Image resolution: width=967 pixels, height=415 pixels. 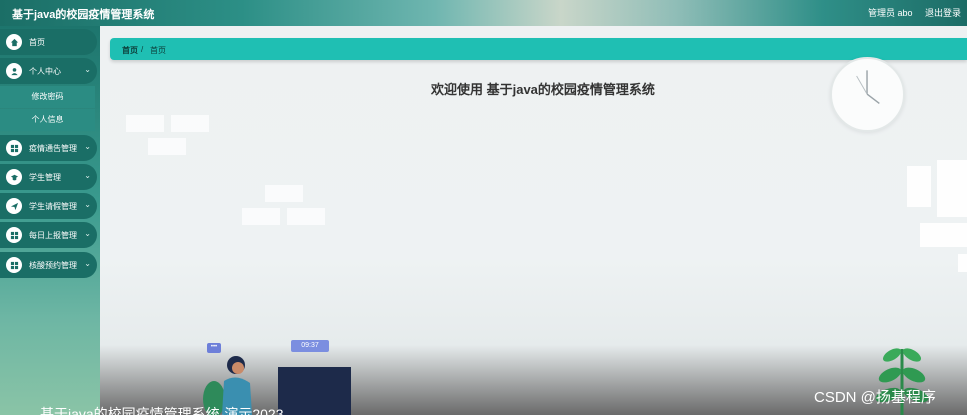 I want to click on breadcrumb-current: 首页, so click(x=158, y=50).